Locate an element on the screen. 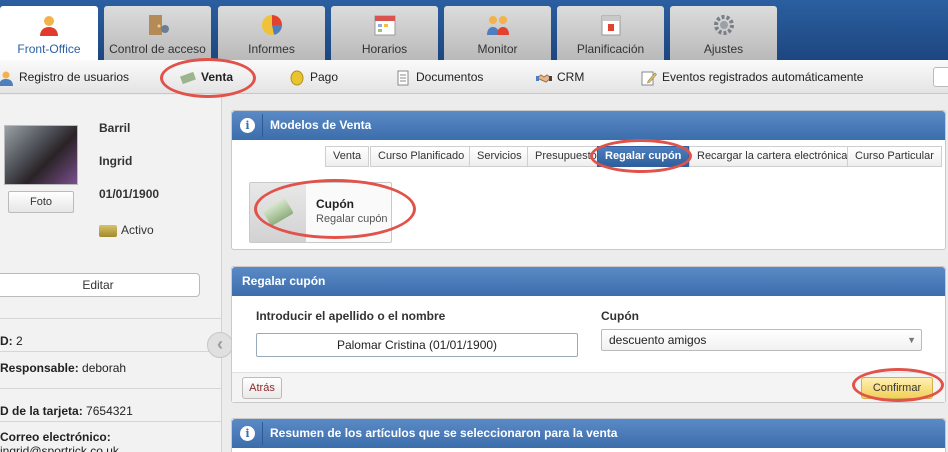  subnav-eventos: Eventos registrados automáticamente is located at coordinates (752, 77).